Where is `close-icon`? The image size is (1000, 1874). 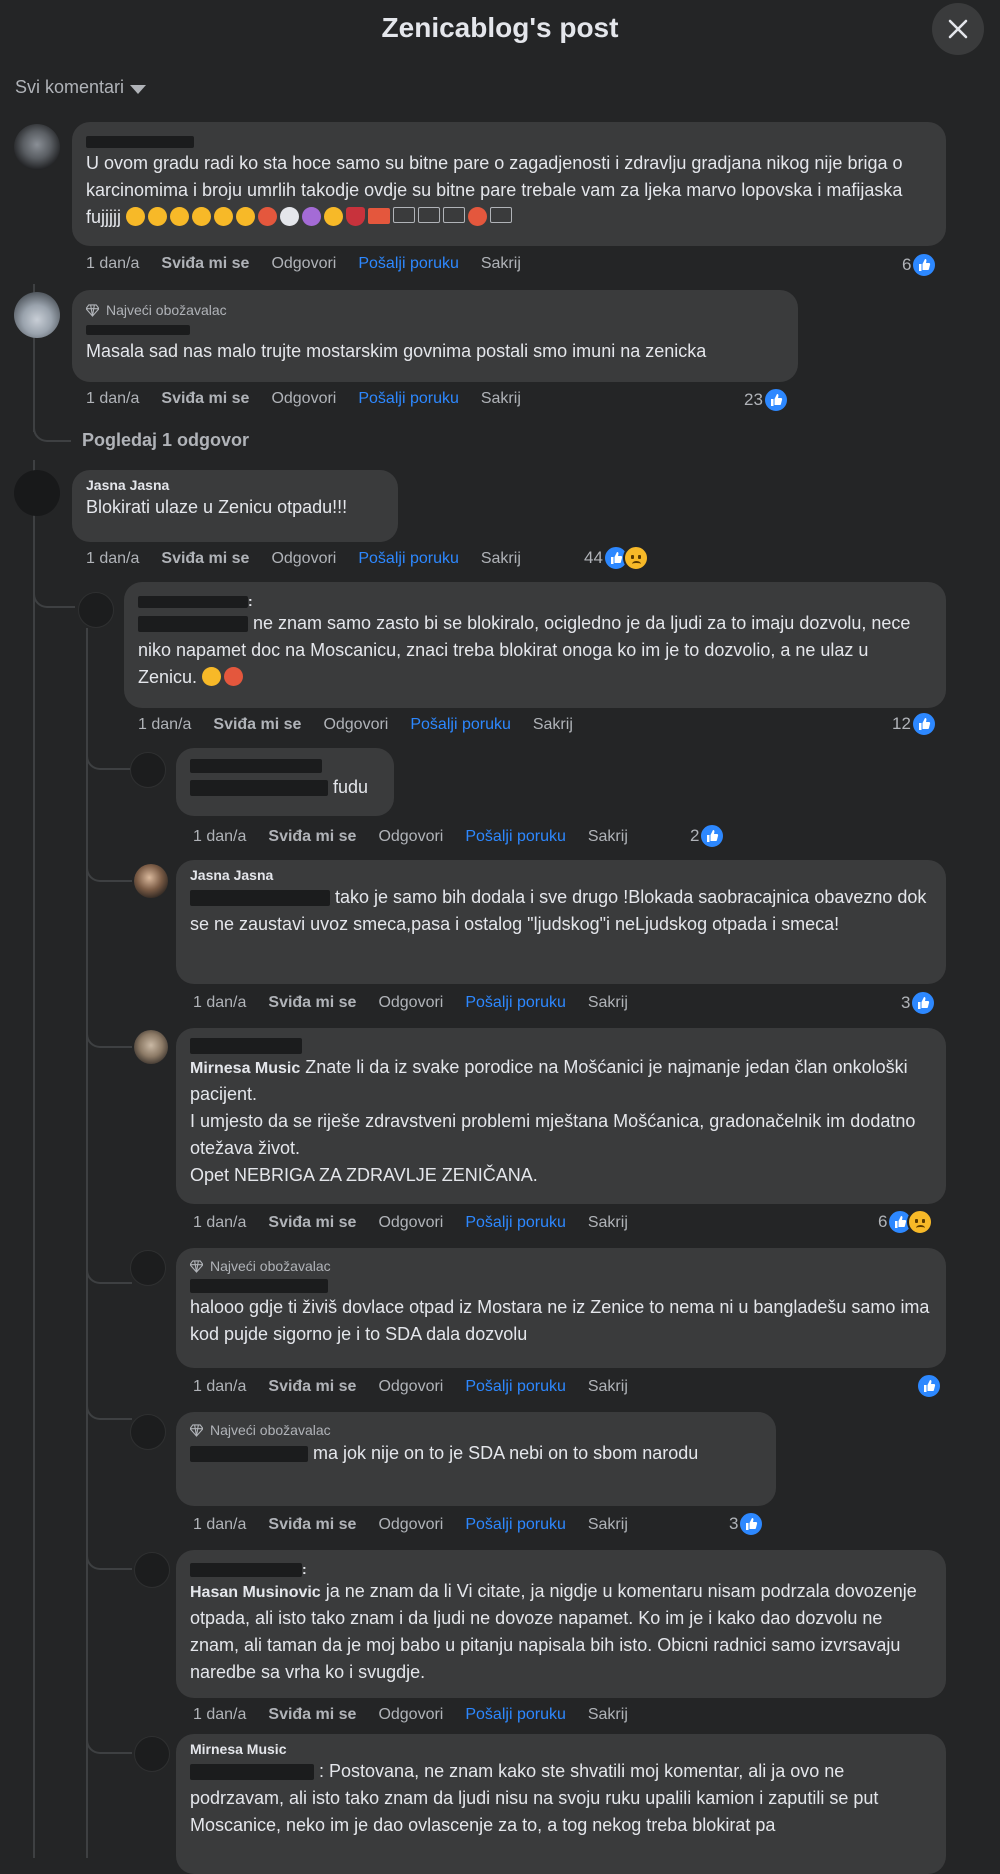
close-icon is located at coordinates (958, 29).